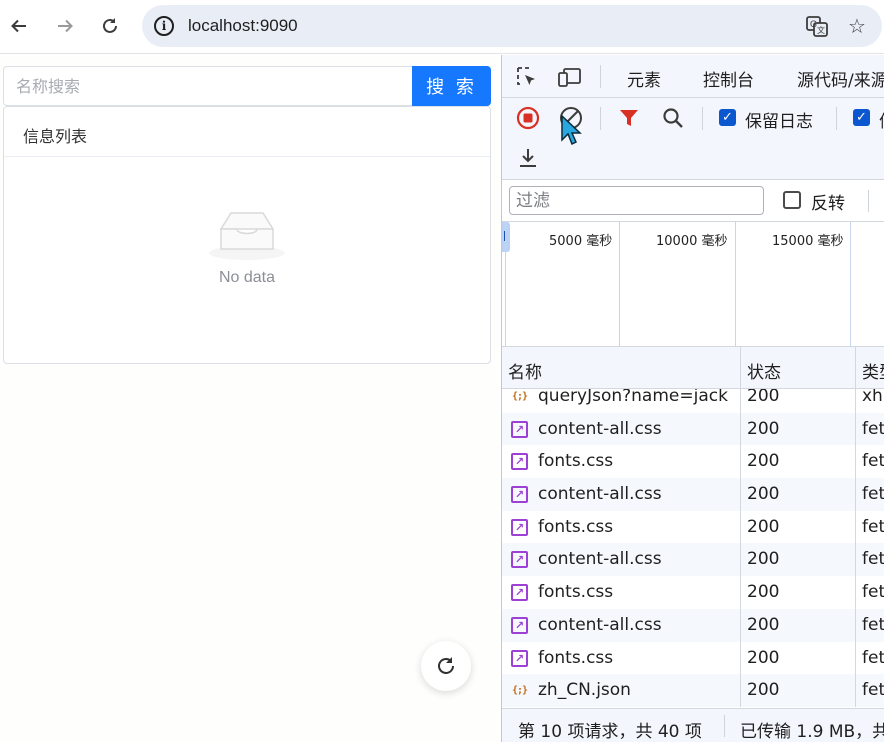 The image size is (884, 742). I want to click on inspect-element-icon, so click(527, 77).